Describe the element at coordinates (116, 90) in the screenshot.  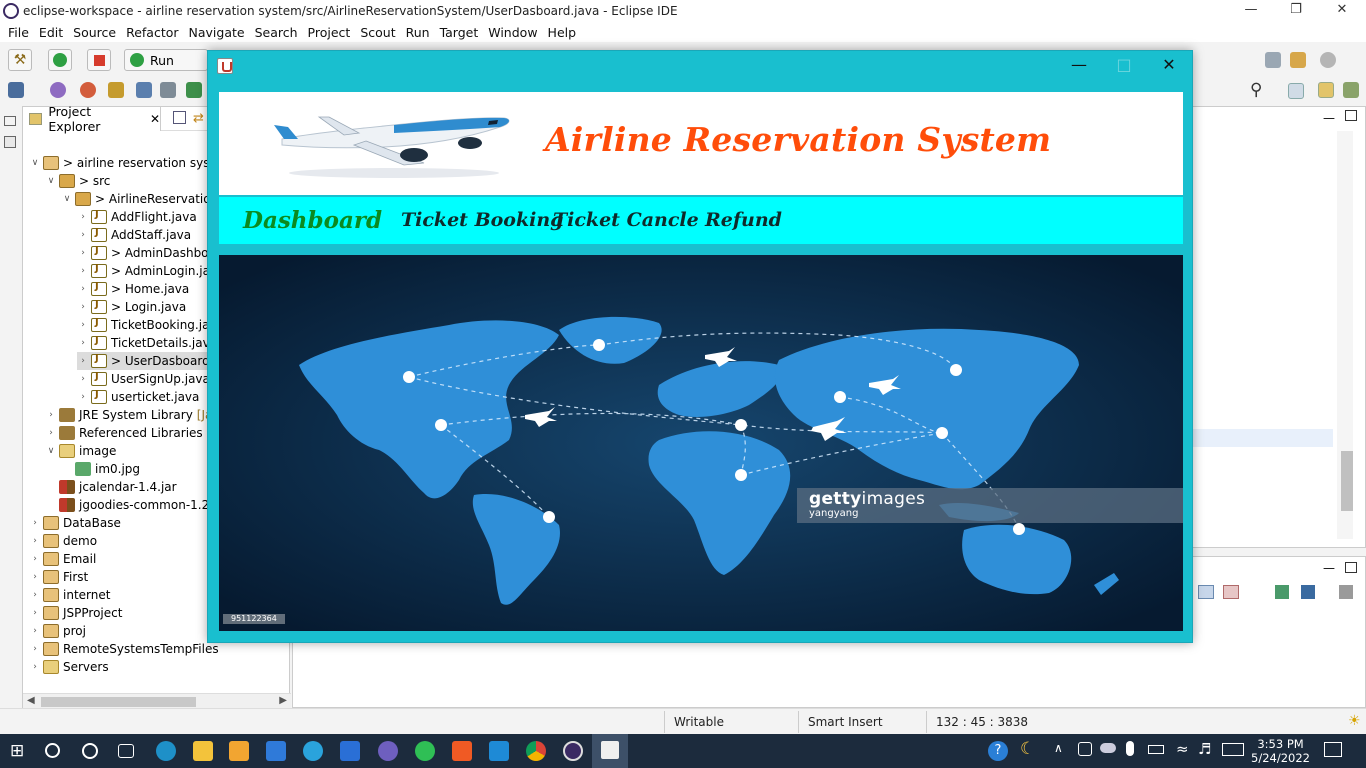
I see `tool-icon` at that location.